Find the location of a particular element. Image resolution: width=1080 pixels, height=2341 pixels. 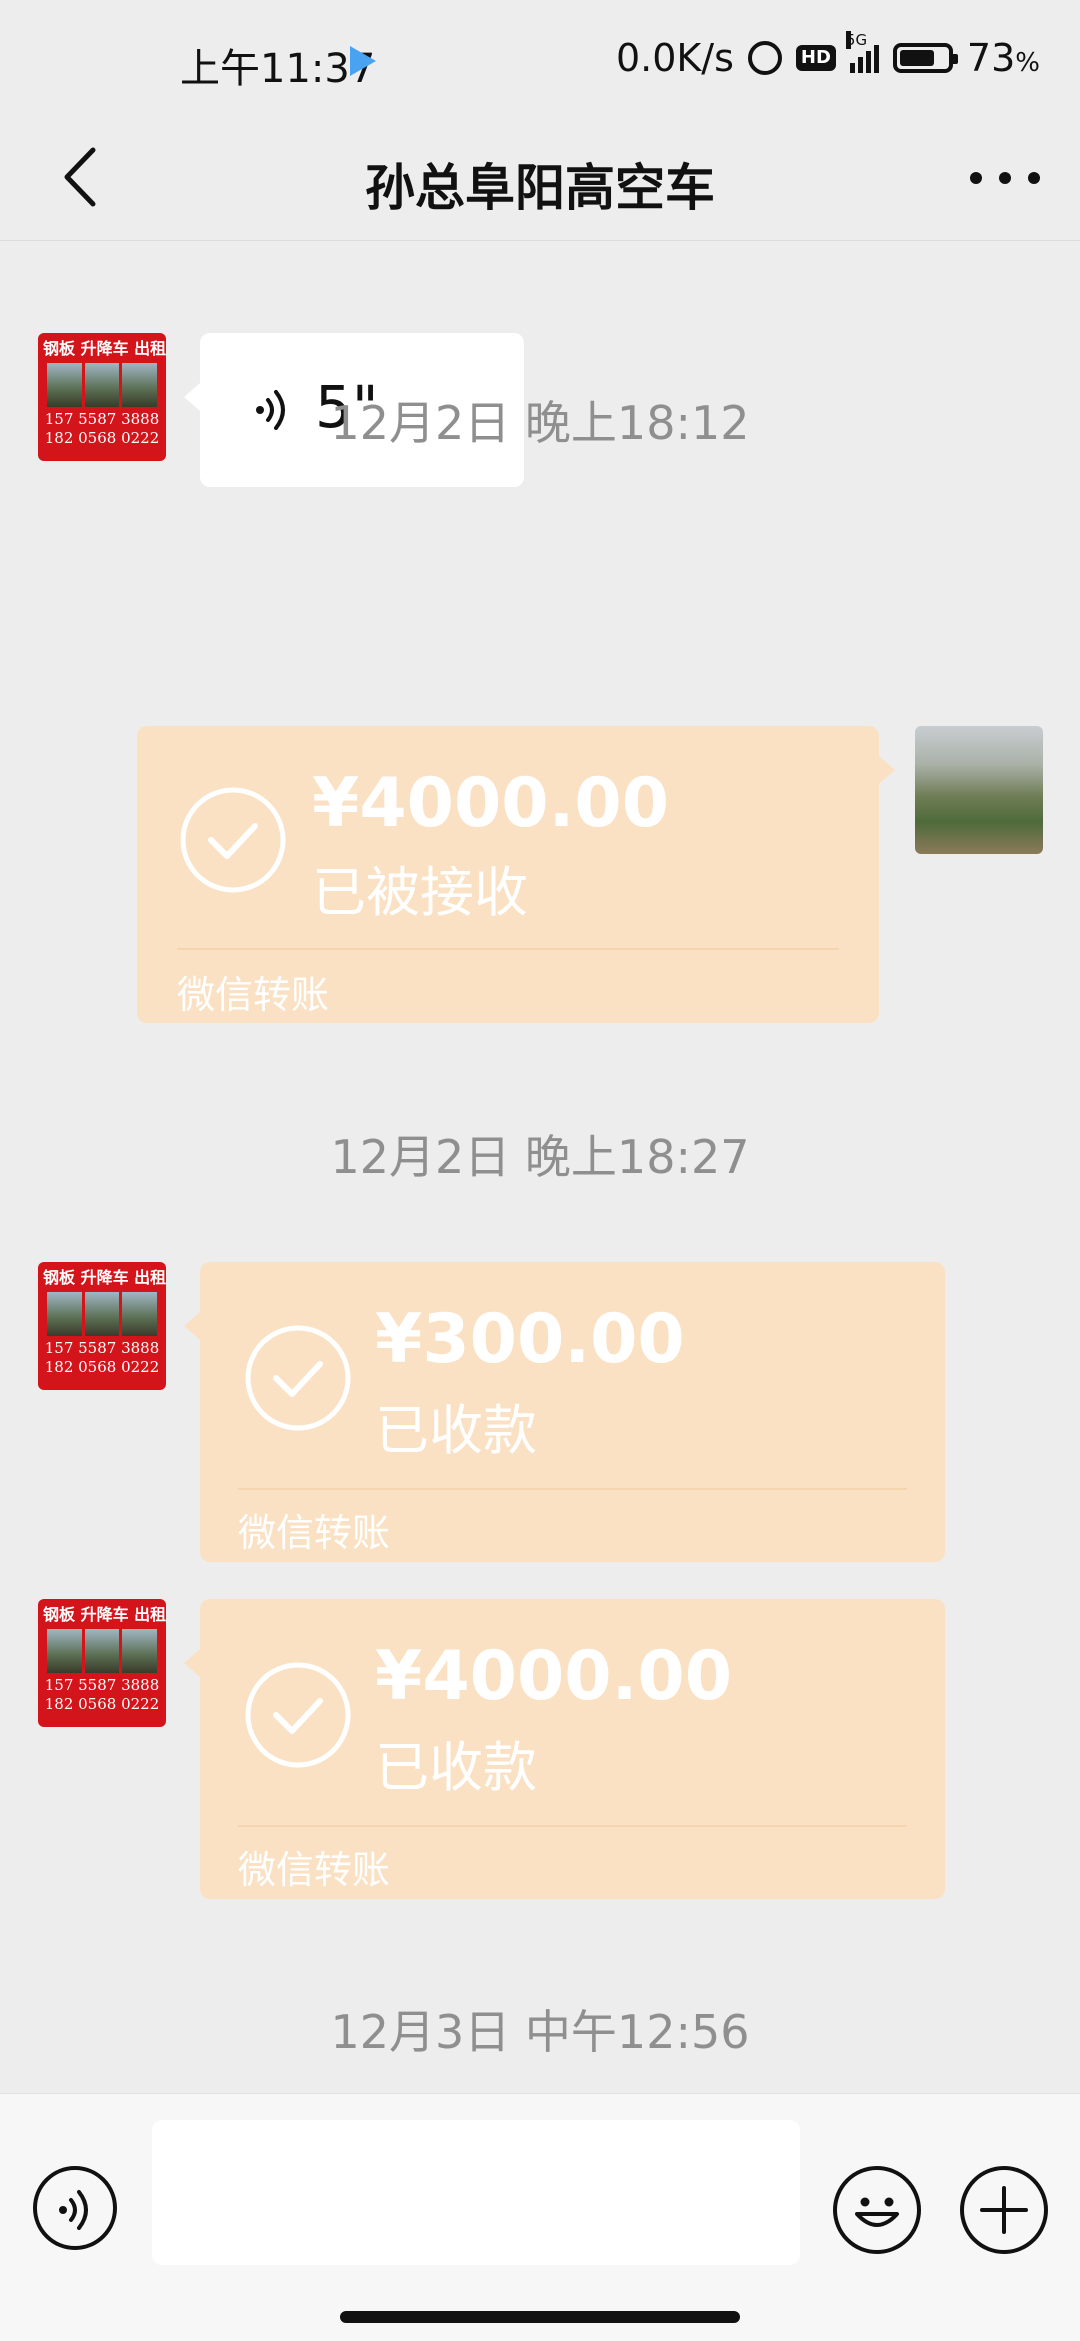

battery-percent: 73% is located at coordinates (1003, 58).